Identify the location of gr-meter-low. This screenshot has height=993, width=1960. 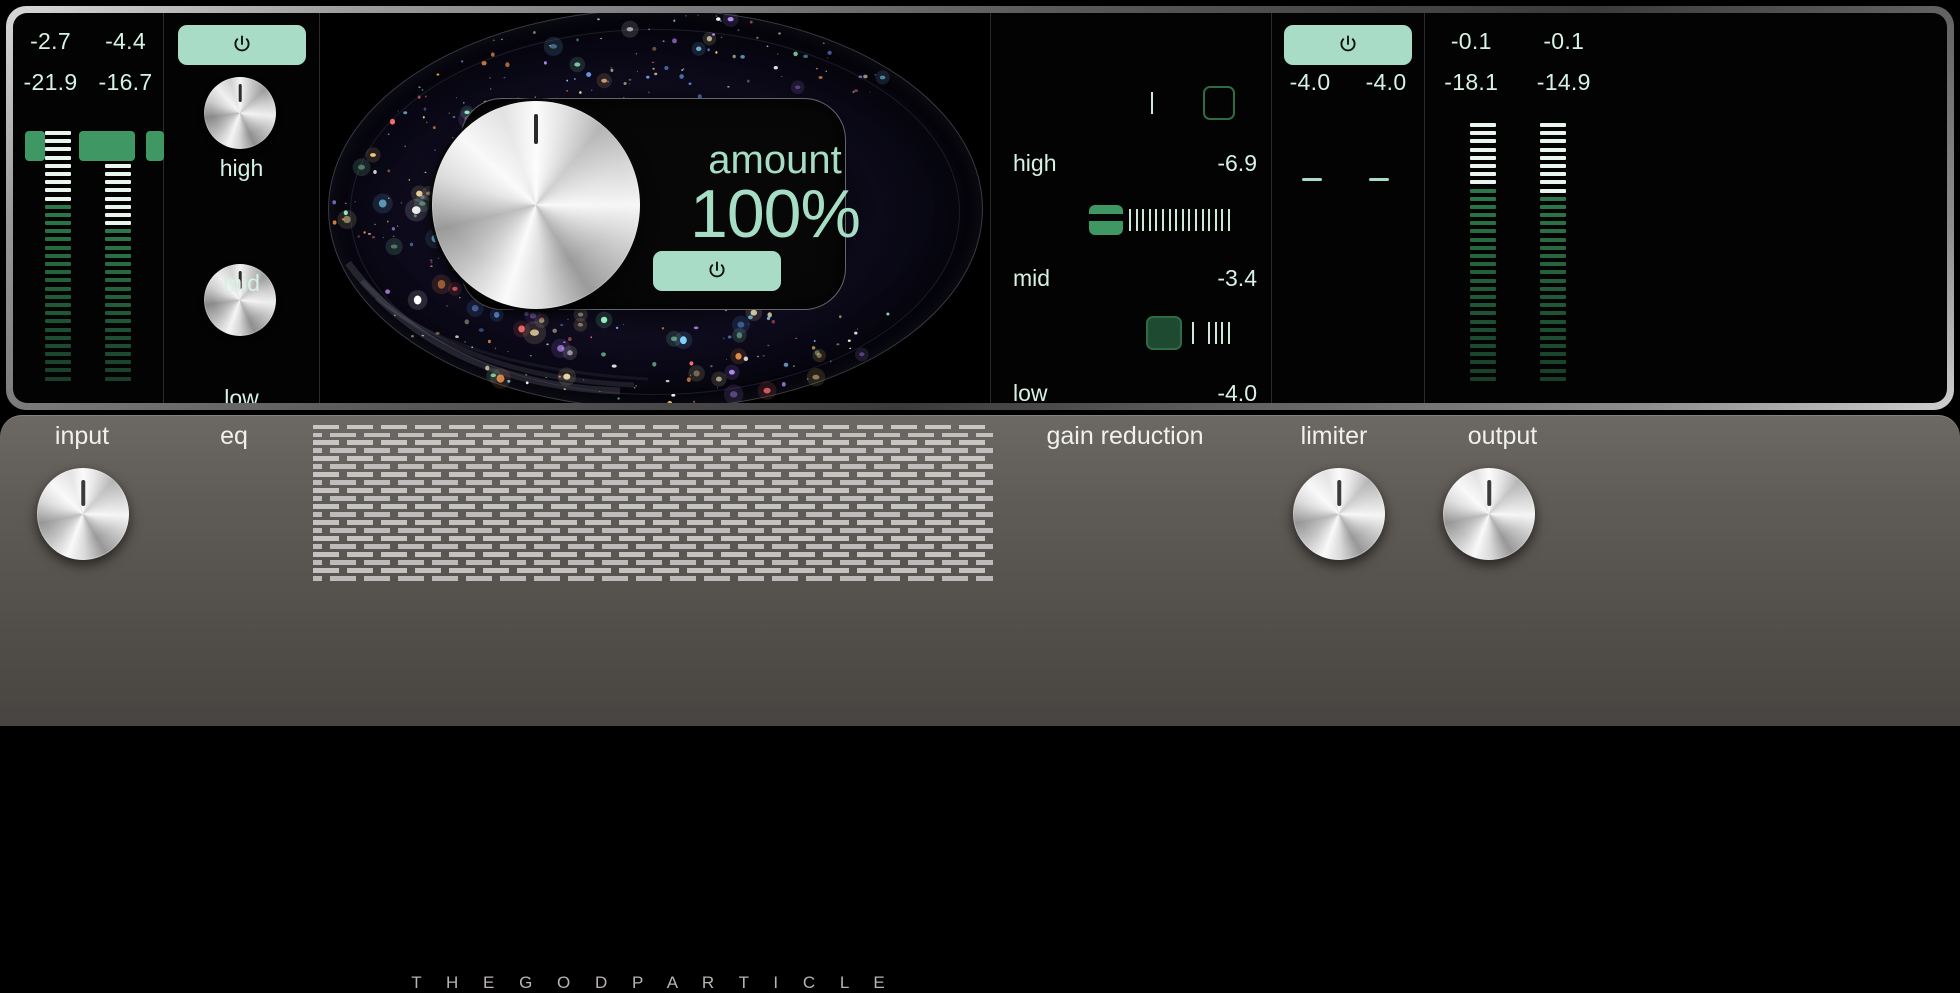
(1206, 333).